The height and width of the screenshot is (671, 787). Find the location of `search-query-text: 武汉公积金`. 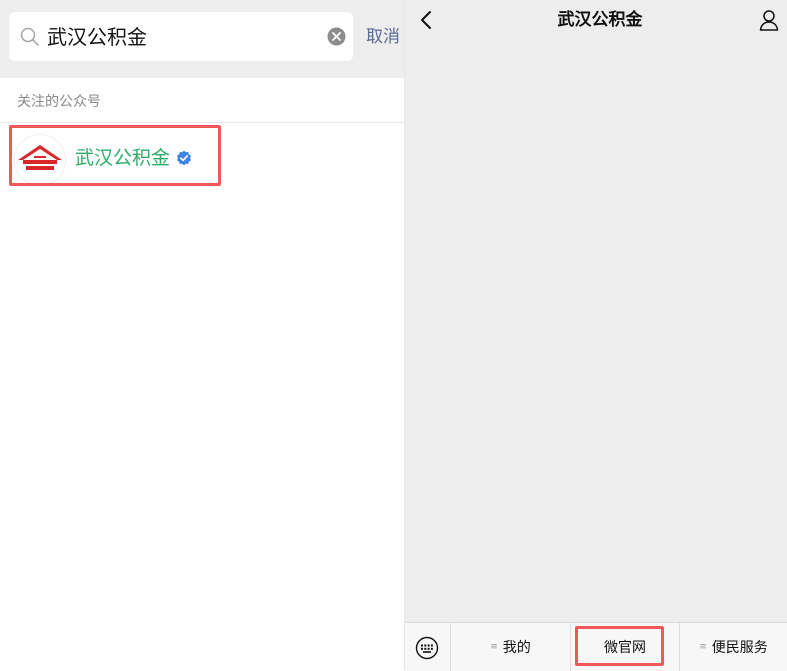

search-query-text: 武汉公积金 is located at coordinates (97, 37).